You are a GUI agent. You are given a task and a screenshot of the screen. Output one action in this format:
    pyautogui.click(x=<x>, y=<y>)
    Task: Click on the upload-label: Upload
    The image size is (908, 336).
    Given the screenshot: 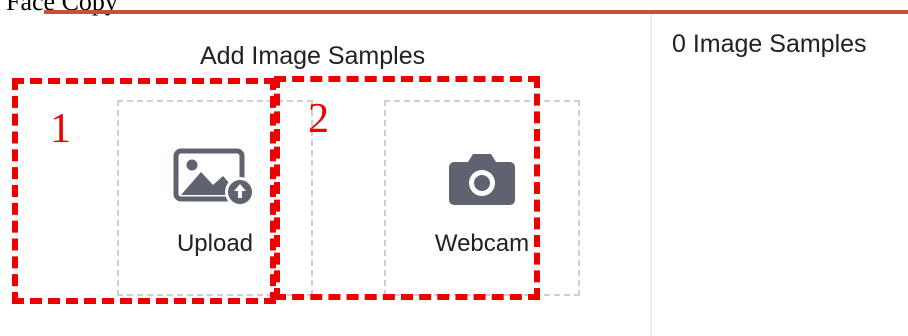 What is the action you would take?
    pyautogui.click(x=215, y=243)
    